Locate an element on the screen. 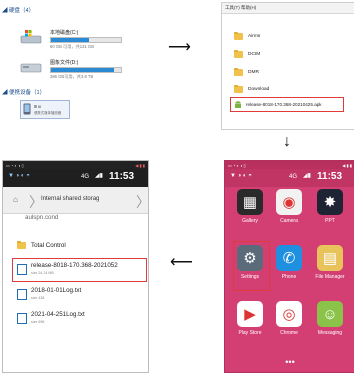  list-item-file: 2021-04-251Log.txt size 698 is located at coordinates (75, 320).